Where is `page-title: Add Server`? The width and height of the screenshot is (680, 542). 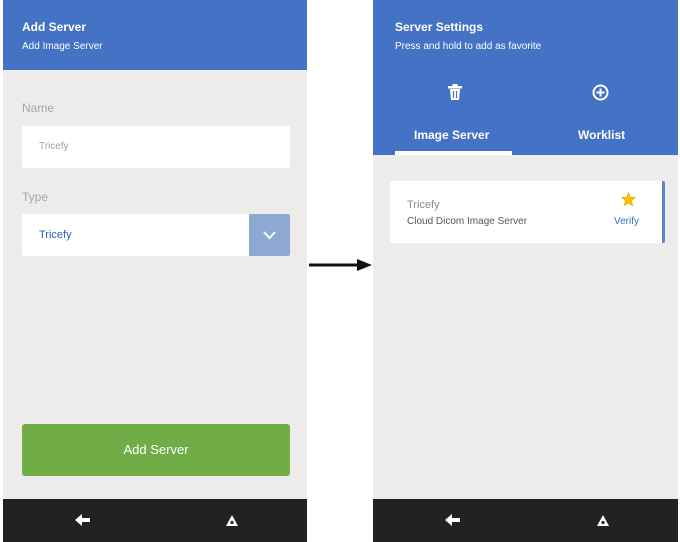 page-title: Add Server is located at coordinates (54, 27).